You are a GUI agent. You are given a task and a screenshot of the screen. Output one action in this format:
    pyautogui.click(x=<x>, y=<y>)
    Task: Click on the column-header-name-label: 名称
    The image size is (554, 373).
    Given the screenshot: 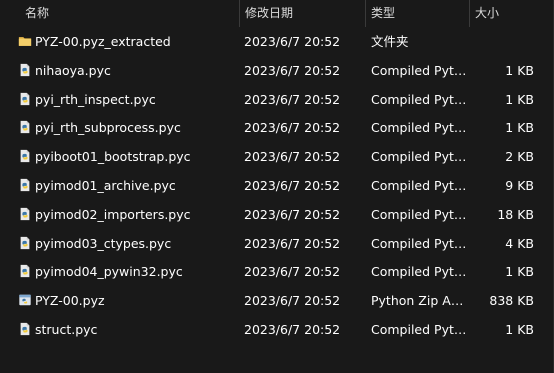 What is the action you would take?
    pyautogui.click(x=37, y=13)
    